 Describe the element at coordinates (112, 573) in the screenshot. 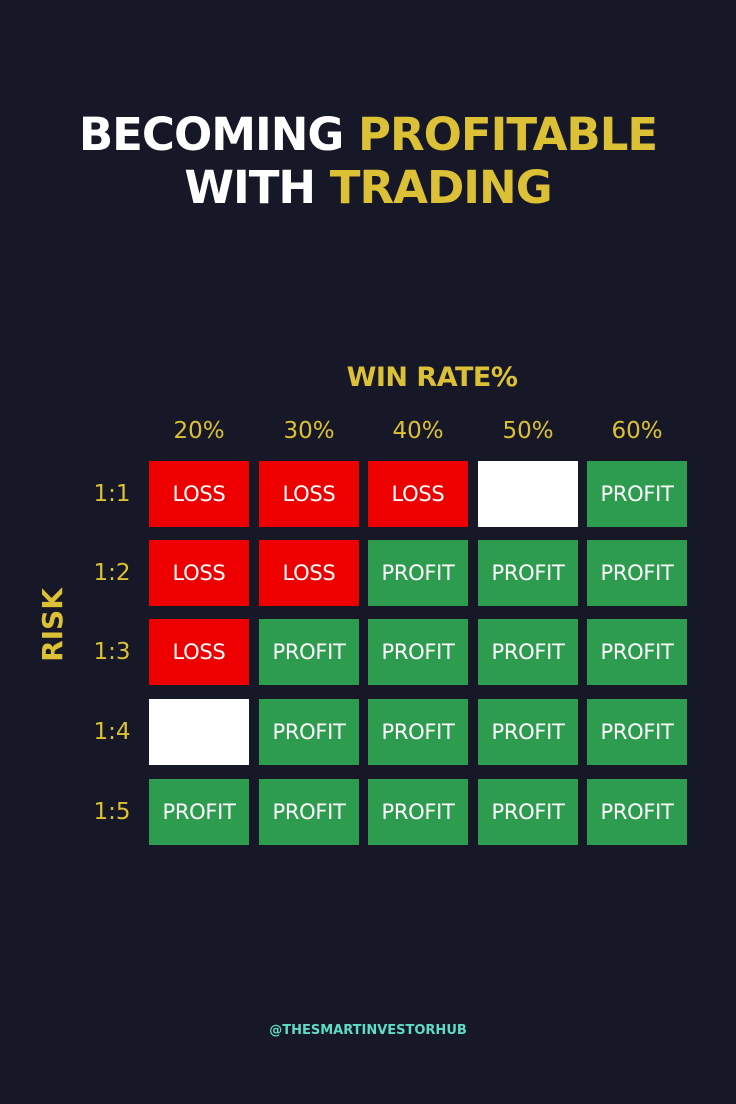

I see `row-label: 1:2` at that location.